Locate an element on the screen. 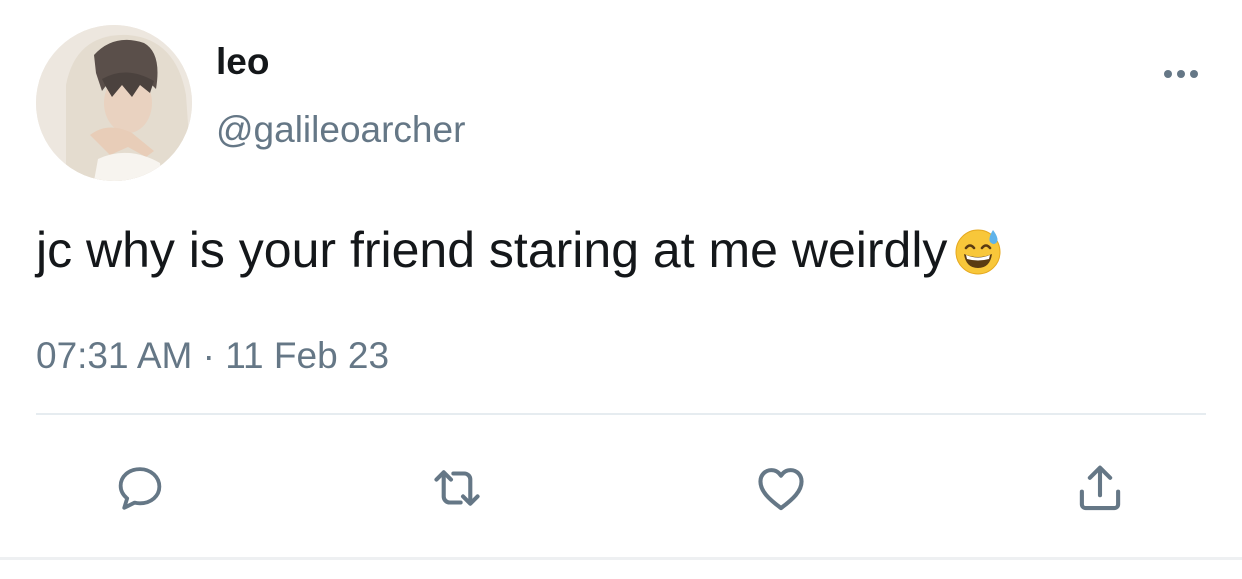 Image resolution: width=1242 pixels, height=579 pixels. reply-icon is located at coordinates (140, 488).